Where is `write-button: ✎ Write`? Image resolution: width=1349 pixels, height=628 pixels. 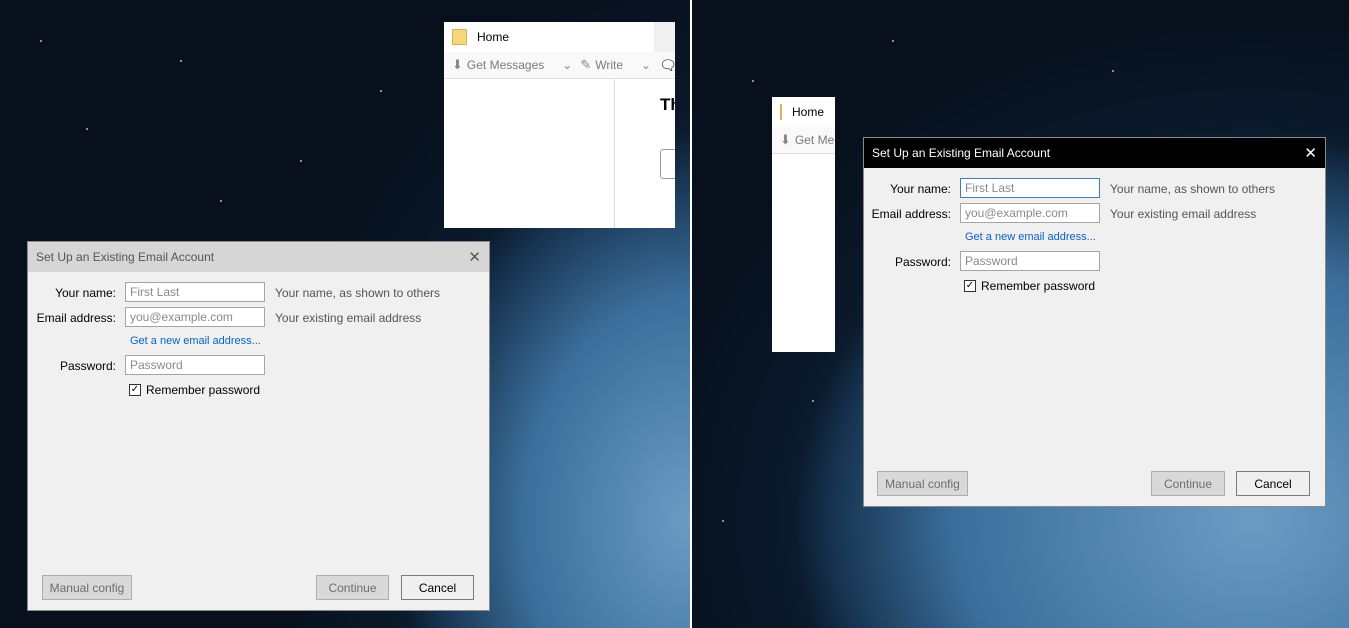
write-button: ✎ Write is located at coordinates (601, 65).